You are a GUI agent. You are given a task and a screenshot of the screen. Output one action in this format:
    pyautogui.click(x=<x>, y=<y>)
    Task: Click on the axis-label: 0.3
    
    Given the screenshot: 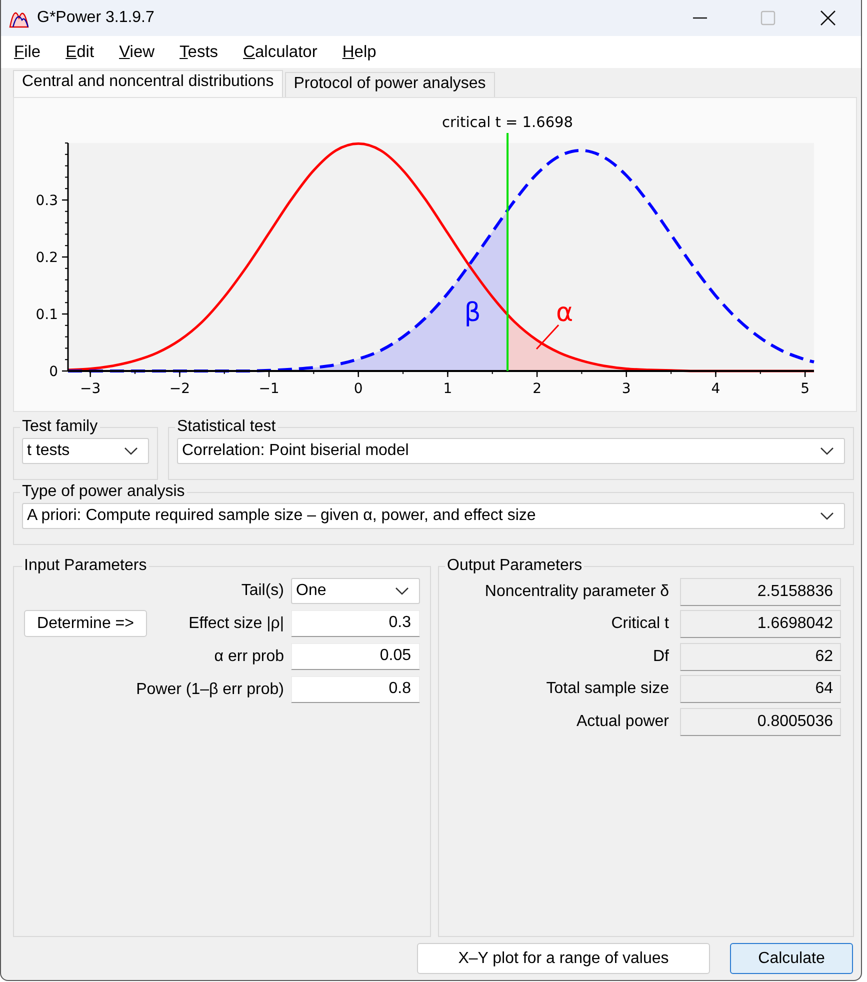 What is the action you would take?
    pyautogui.click(x=47, y=201)
    